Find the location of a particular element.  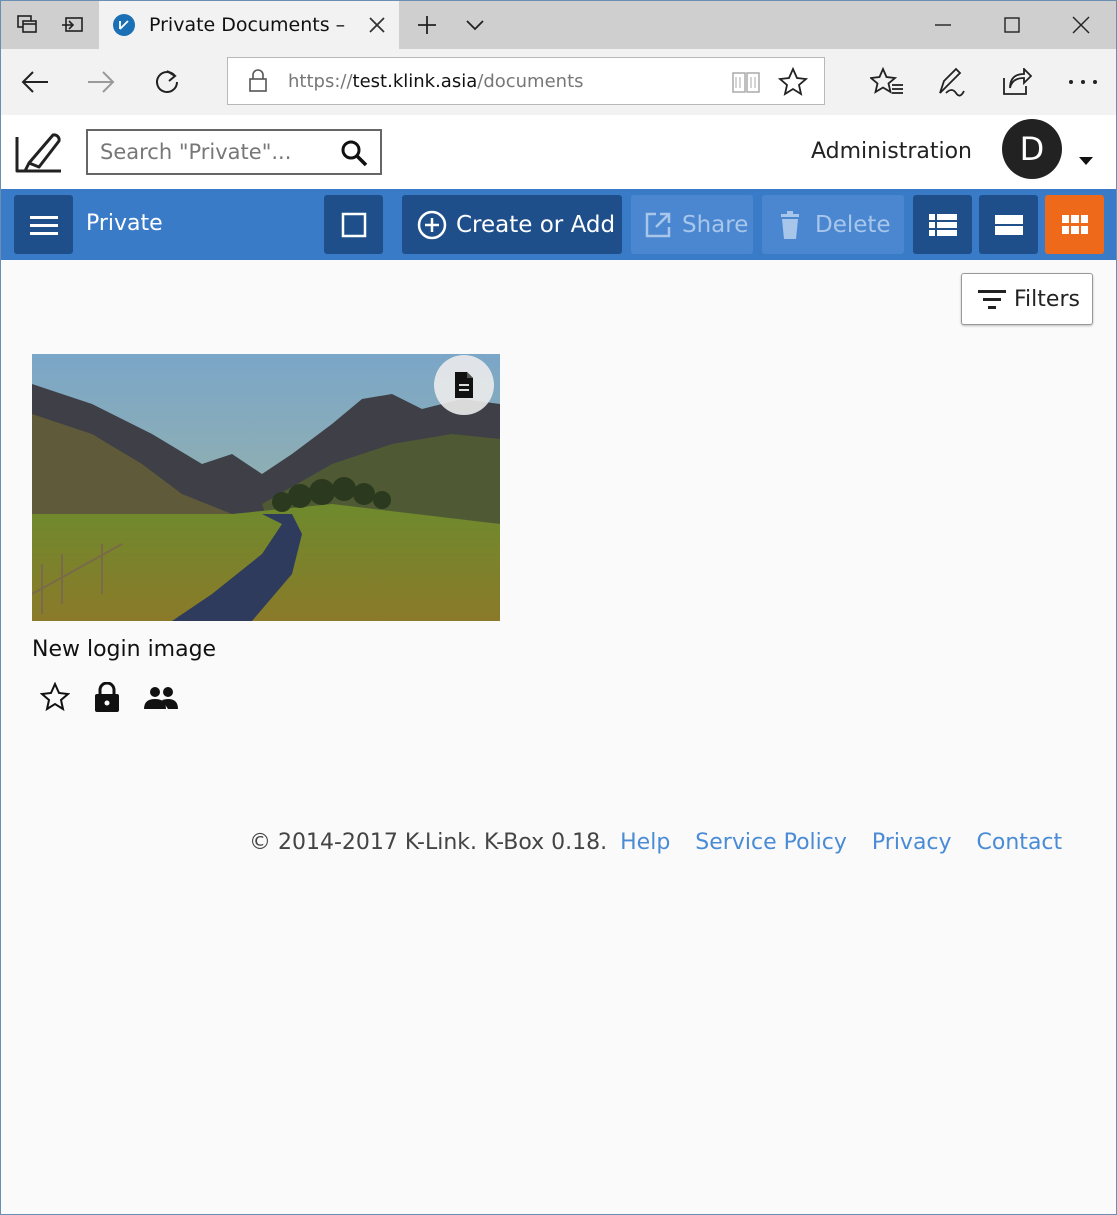

document-type-icon is located at coordinates (464, 385).